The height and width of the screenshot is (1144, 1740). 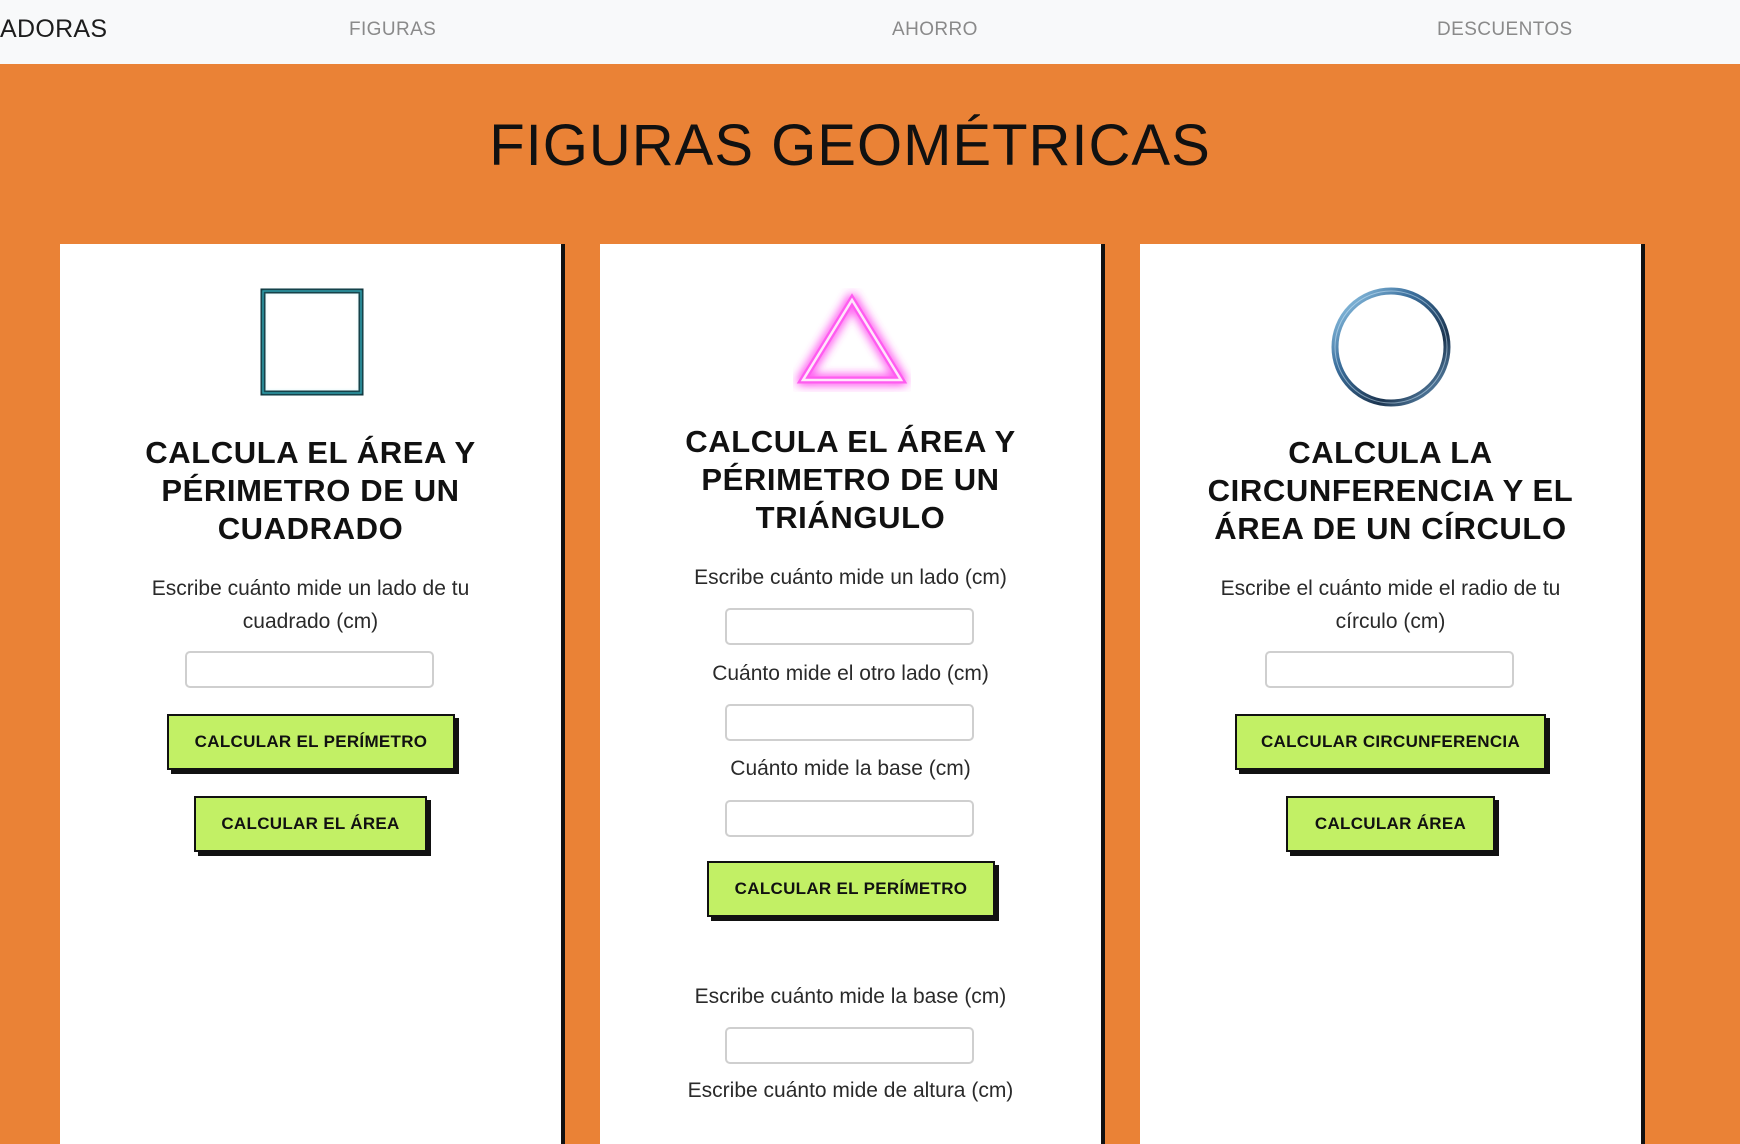 I want to click on triangle-icon, so click(x=852, y=338).